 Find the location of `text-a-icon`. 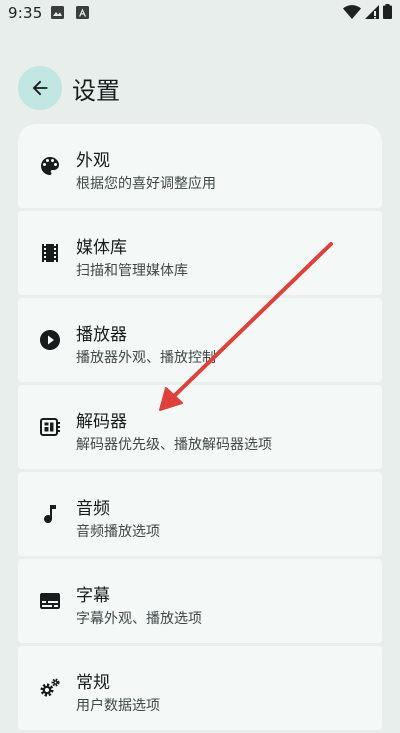

text-a-icon is located at coordinates (82, 12).